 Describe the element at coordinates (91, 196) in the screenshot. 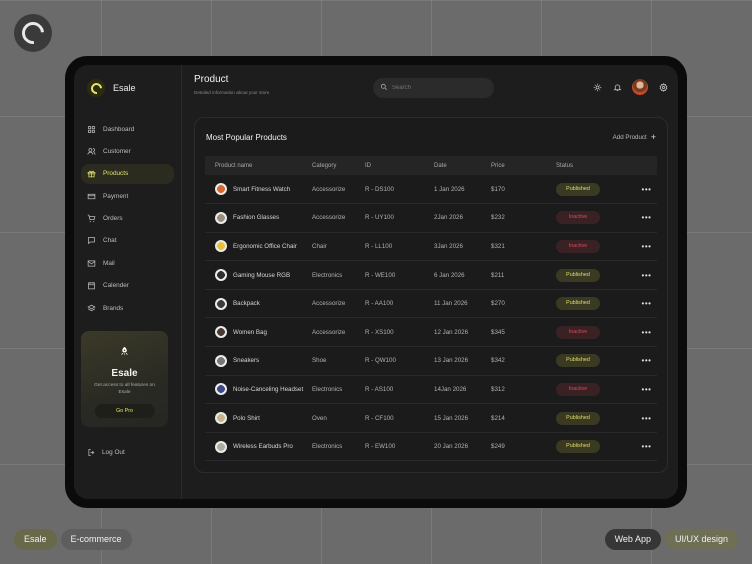

I see `card-icon` at that location.